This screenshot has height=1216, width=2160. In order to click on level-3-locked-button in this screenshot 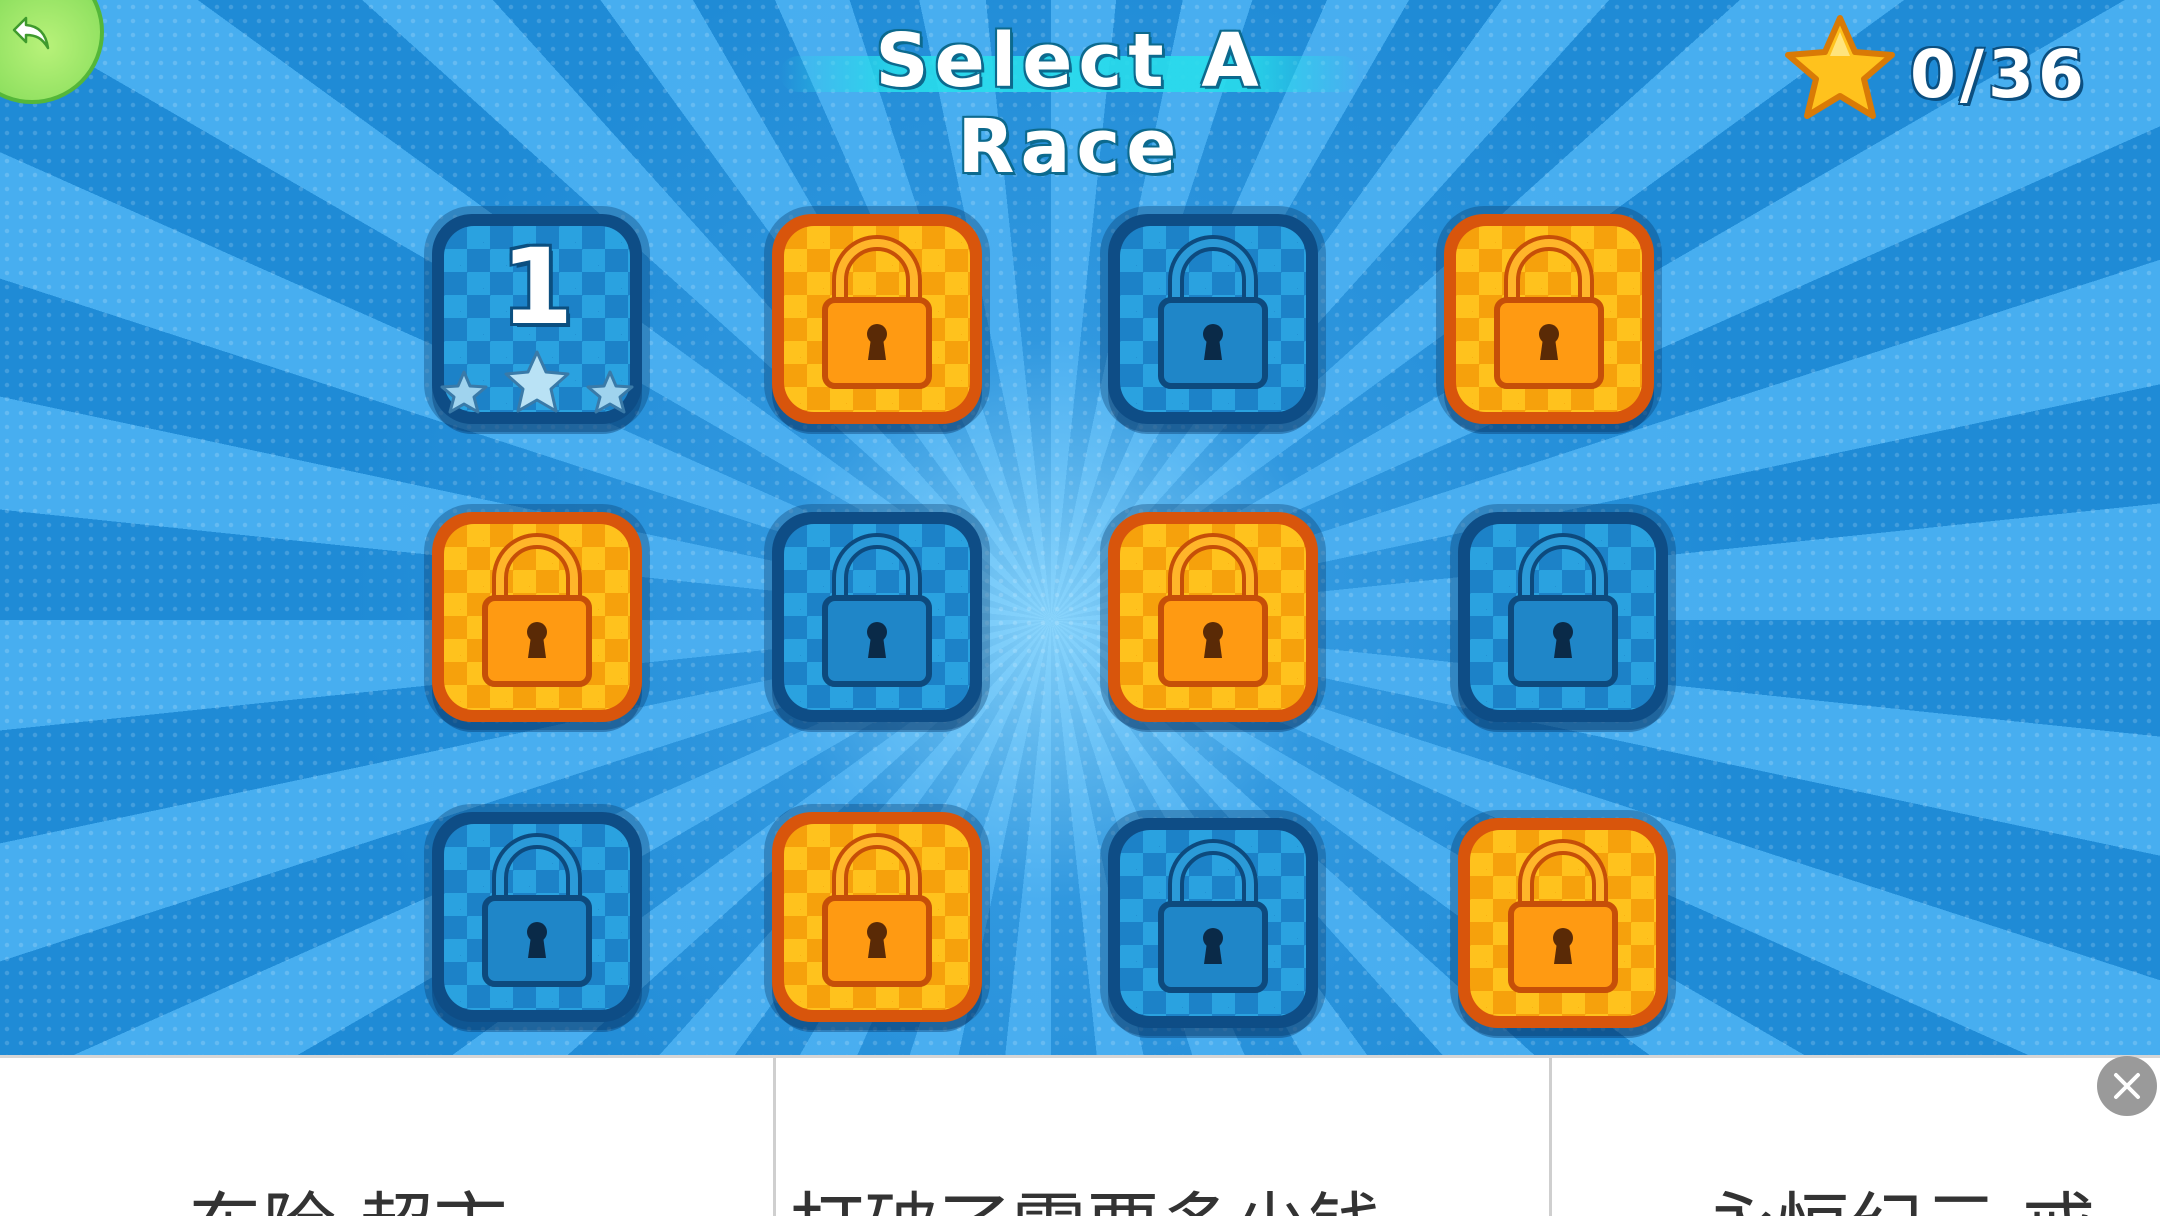, I will do `click(1213, 319)`.